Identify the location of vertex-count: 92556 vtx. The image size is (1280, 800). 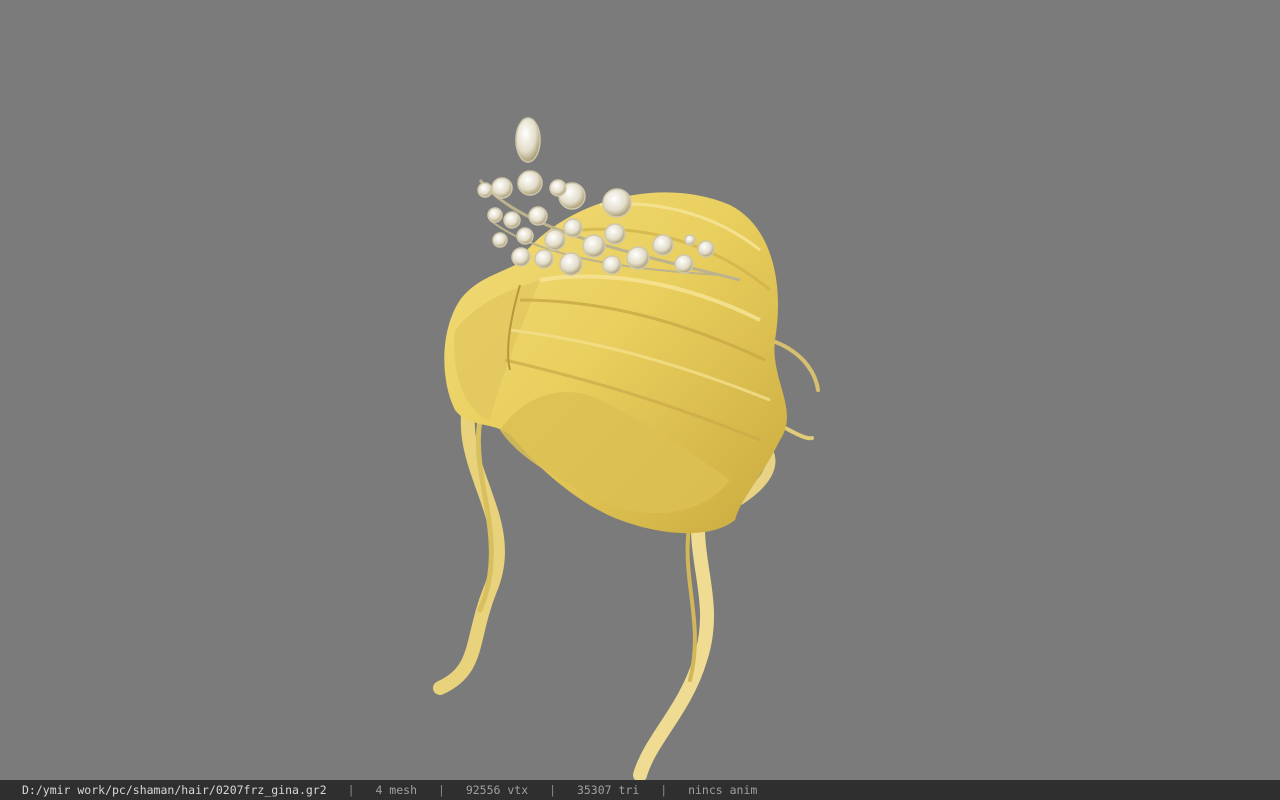
(497, 790).